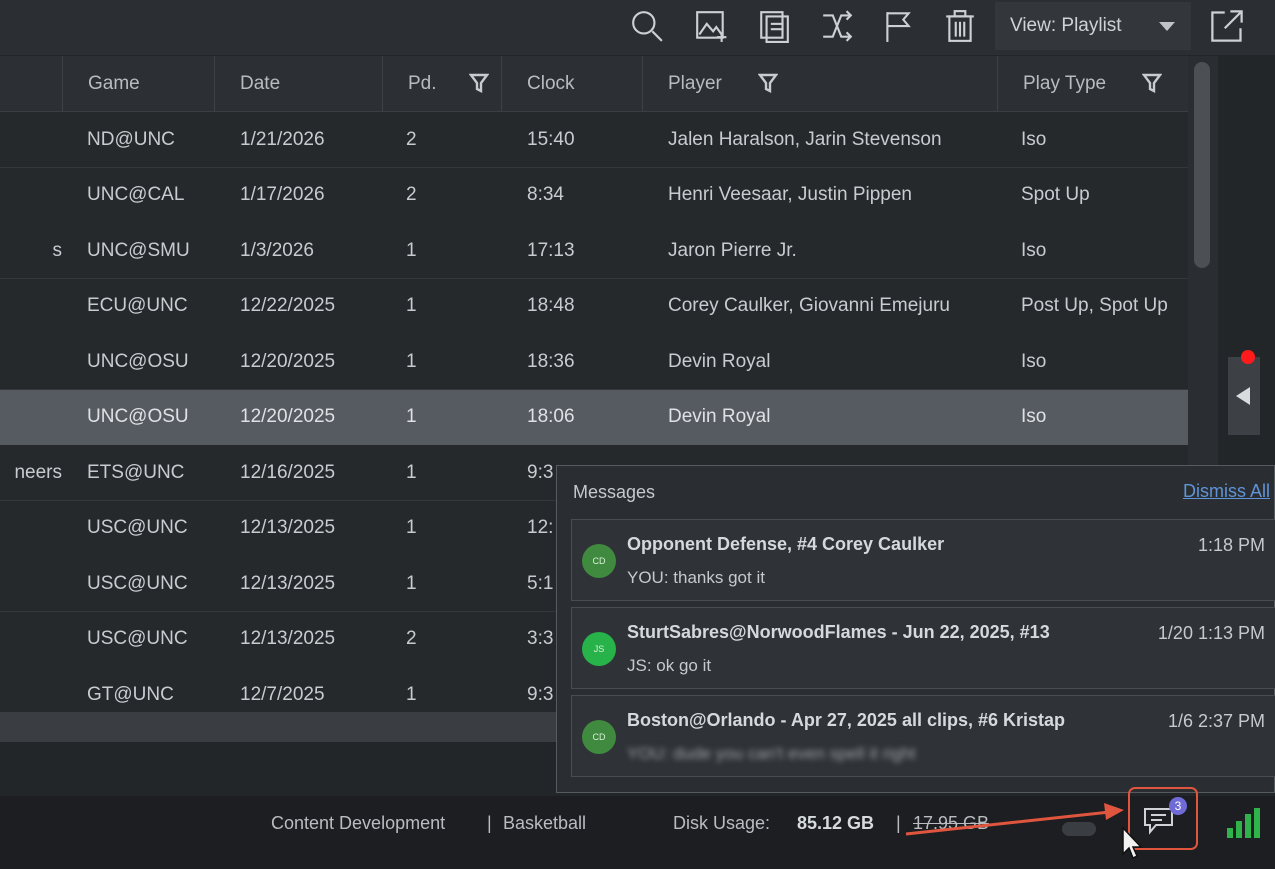 The height and width of the screenshot is (869, 1275). I want to click on cell-date: 1/17/2026, so click(282, 194).